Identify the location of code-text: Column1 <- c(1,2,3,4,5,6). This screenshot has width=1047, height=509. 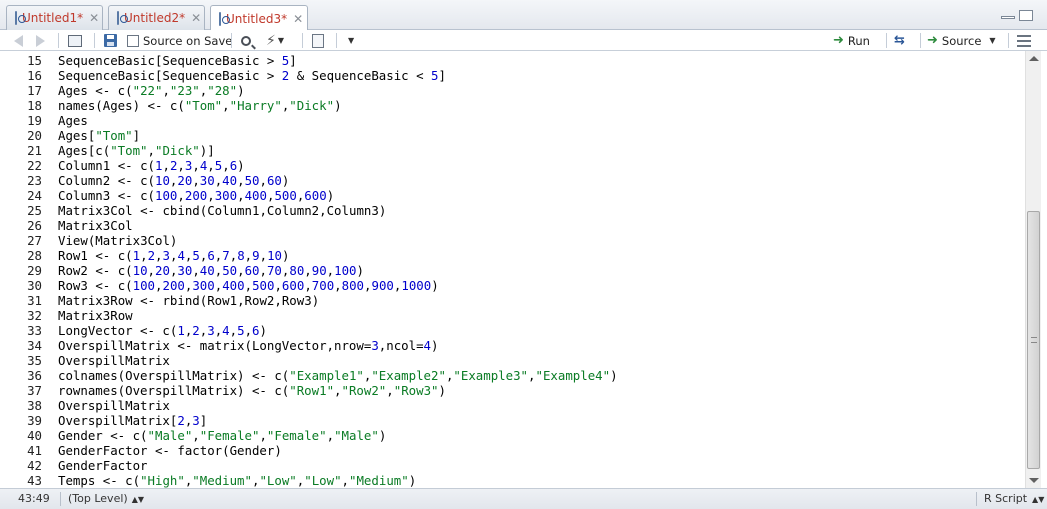
(151, 165).